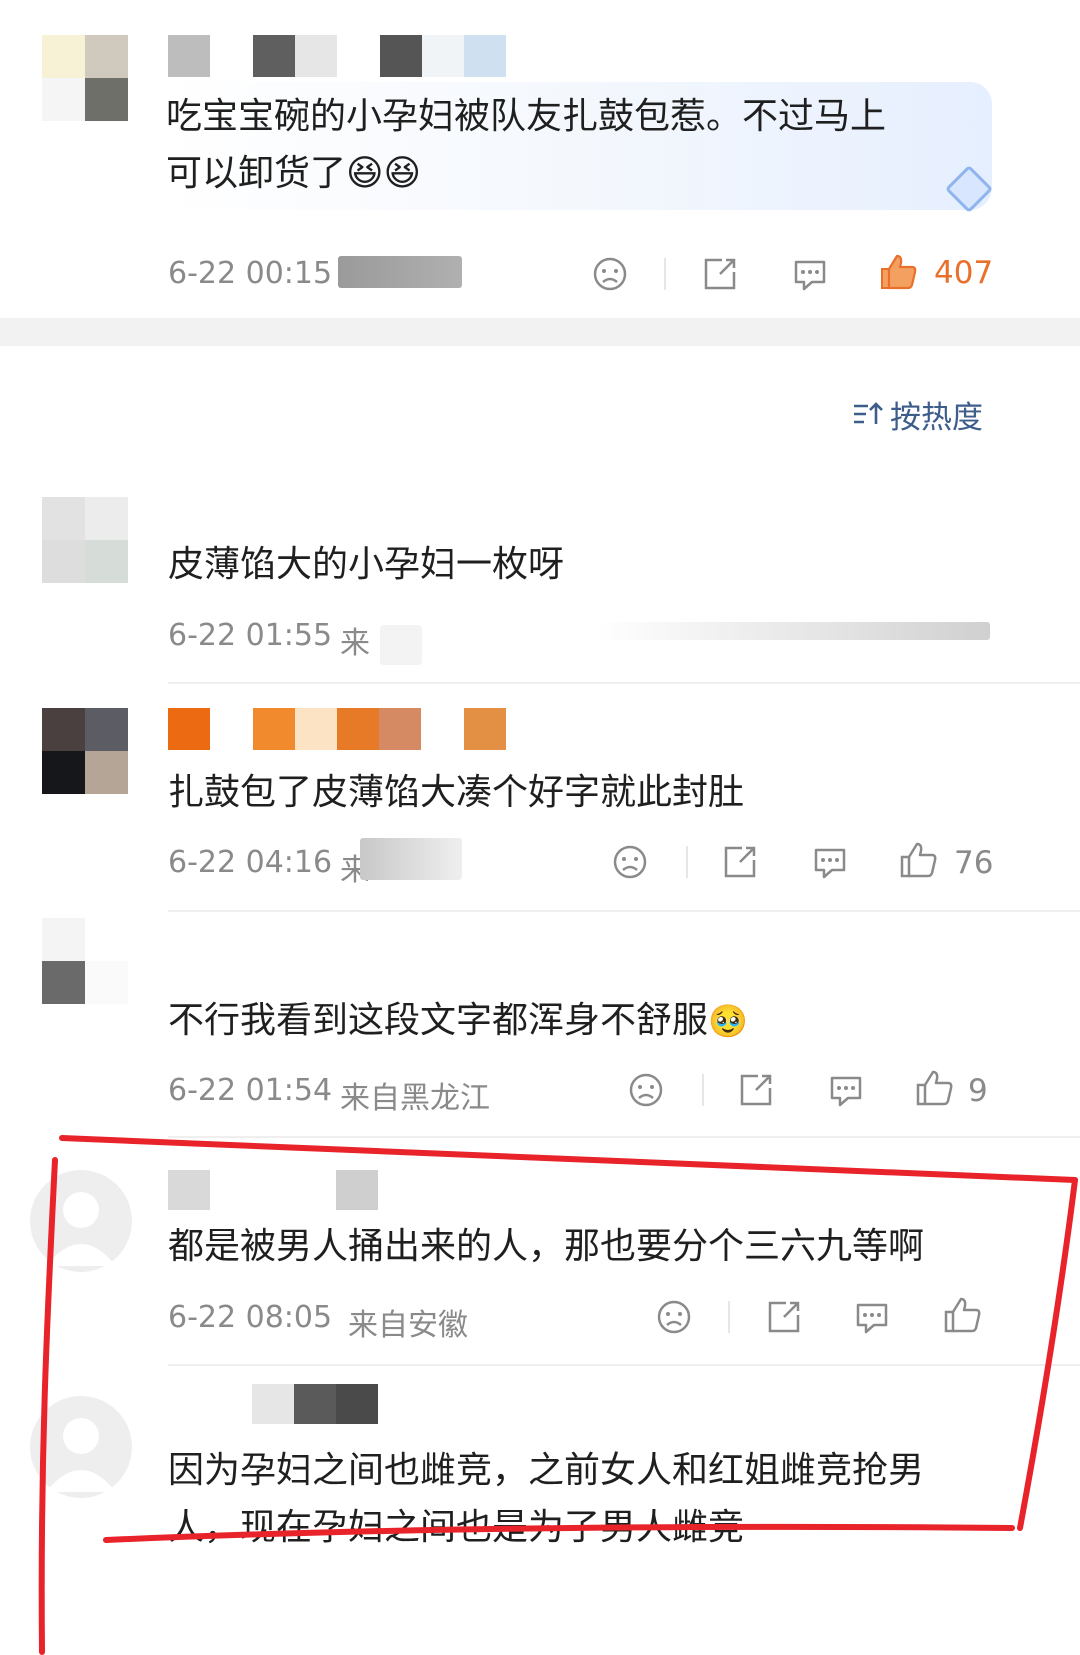  I want to click on comment-time: 6-22 00:15, so click(250, 273).